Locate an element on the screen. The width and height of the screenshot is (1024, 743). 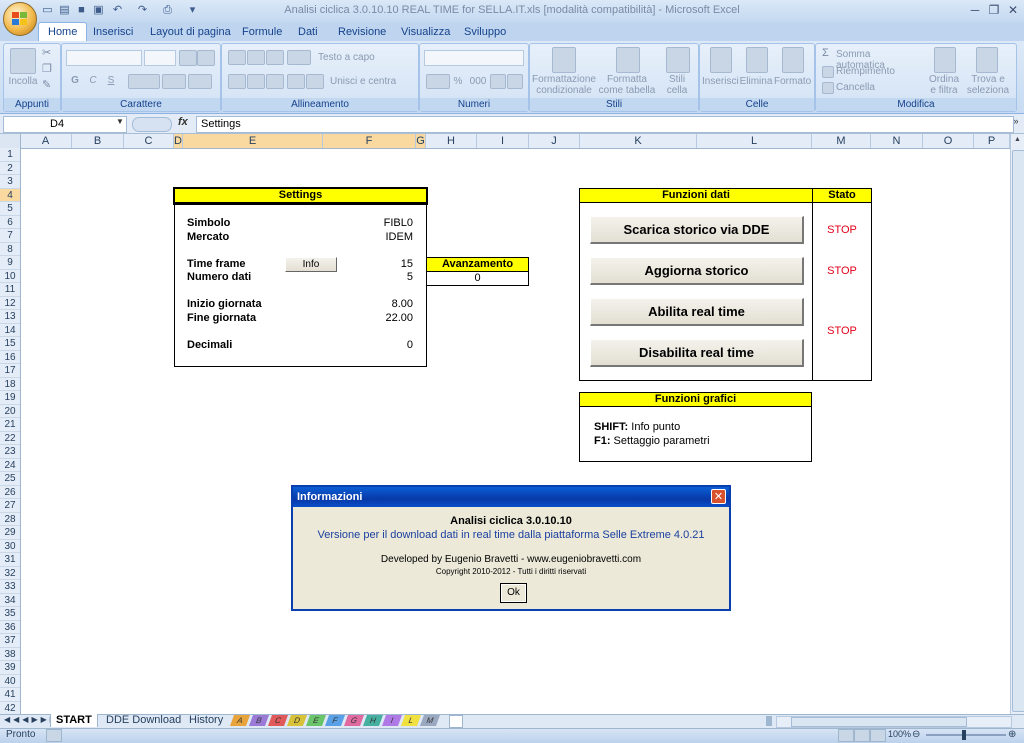
row-header: 6 is located at coordinates (10, 222).